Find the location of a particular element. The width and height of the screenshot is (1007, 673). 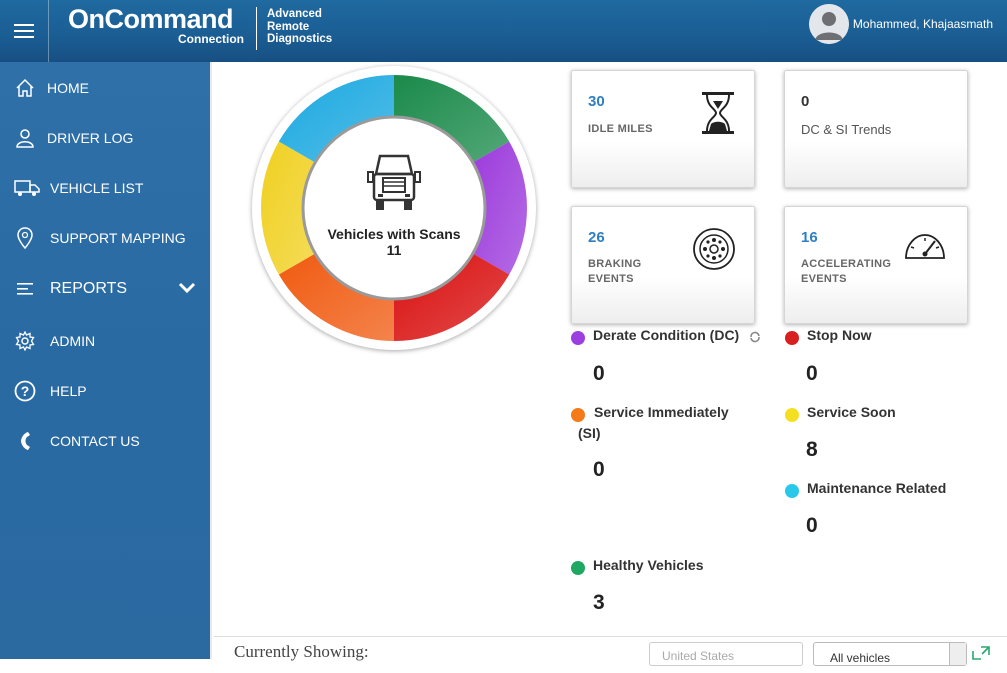

sidebar-item-label: ADMIN is located at coordinates (73, 341).